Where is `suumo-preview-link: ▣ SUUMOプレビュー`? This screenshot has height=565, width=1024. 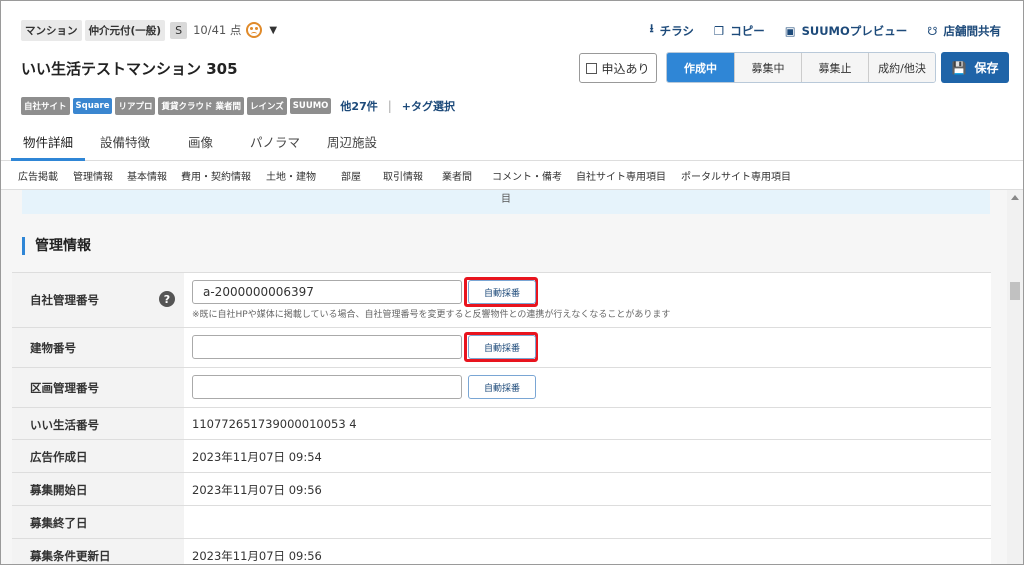
suumo-preview-link: ▣ SUUMOプレビュー is located at coordinates (846, 31).